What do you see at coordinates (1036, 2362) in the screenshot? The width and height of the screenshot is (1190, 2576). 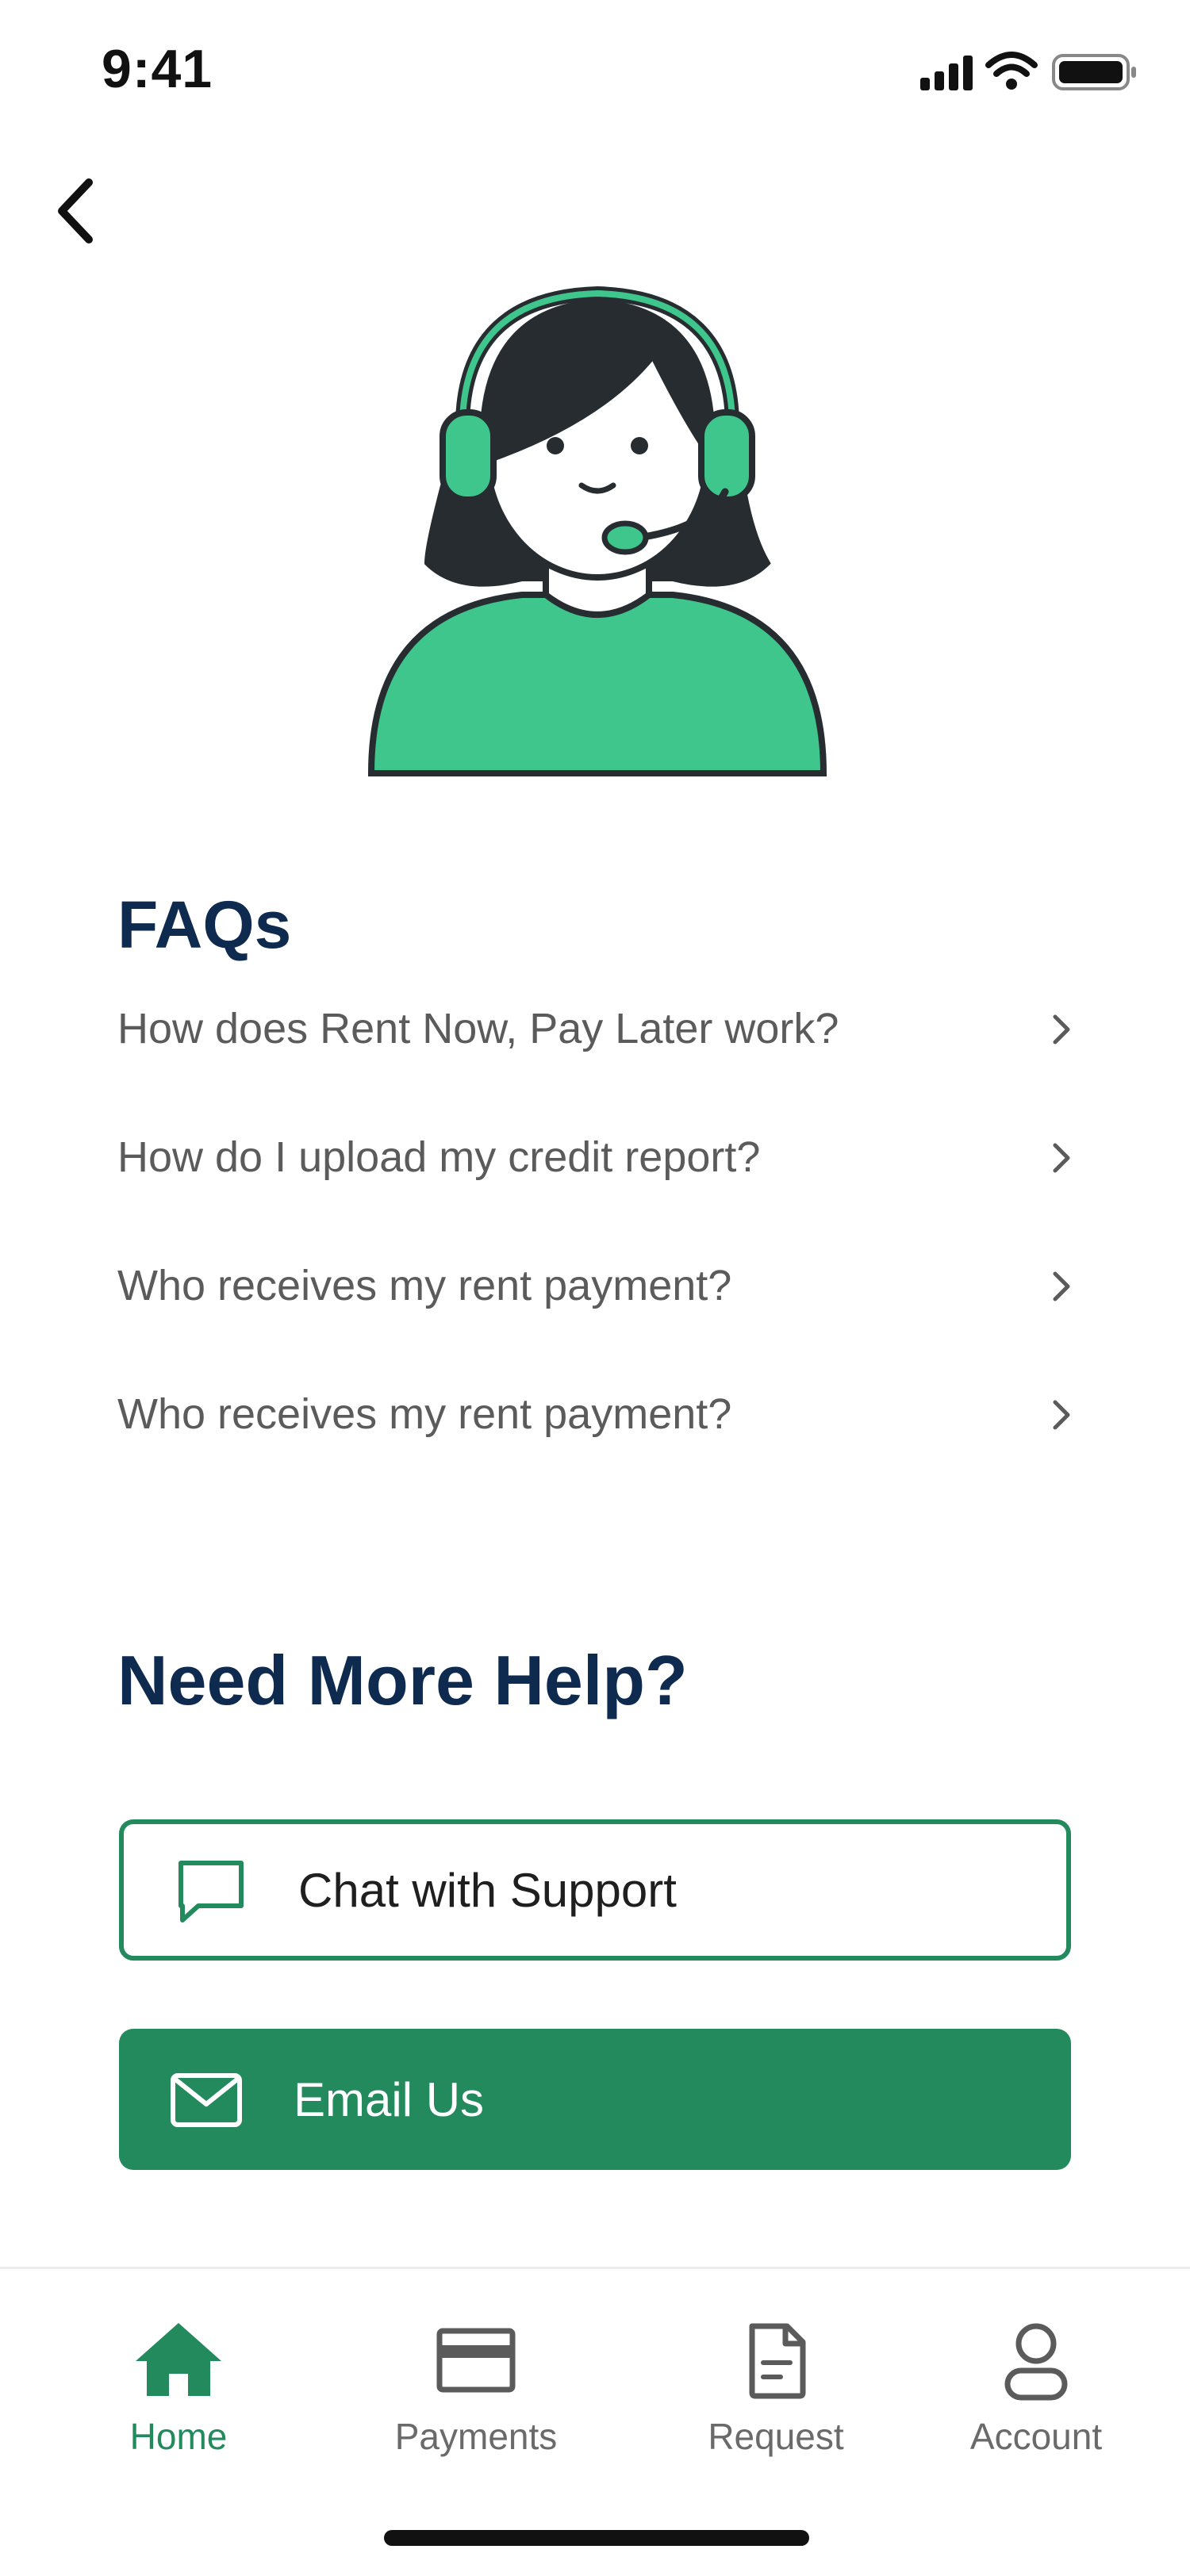 I see `person-icon` at bounding box center [1036, 2362].